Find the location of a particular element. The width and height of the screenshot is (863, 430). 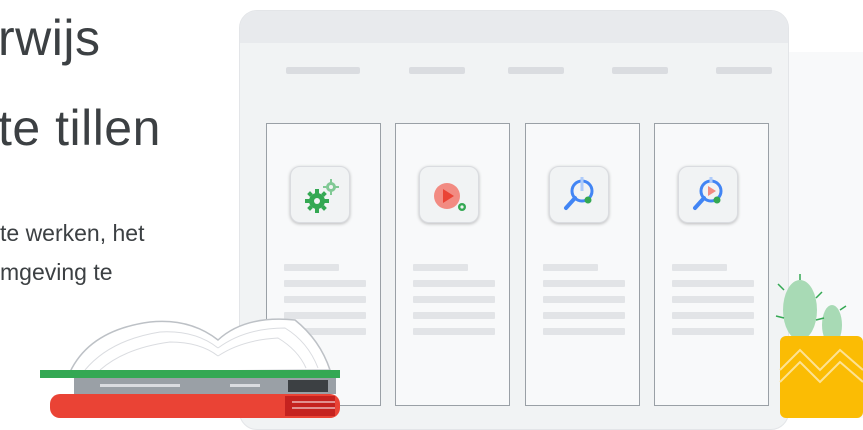

page-headline-line2: te tillen is located at coordinates (80, 128).